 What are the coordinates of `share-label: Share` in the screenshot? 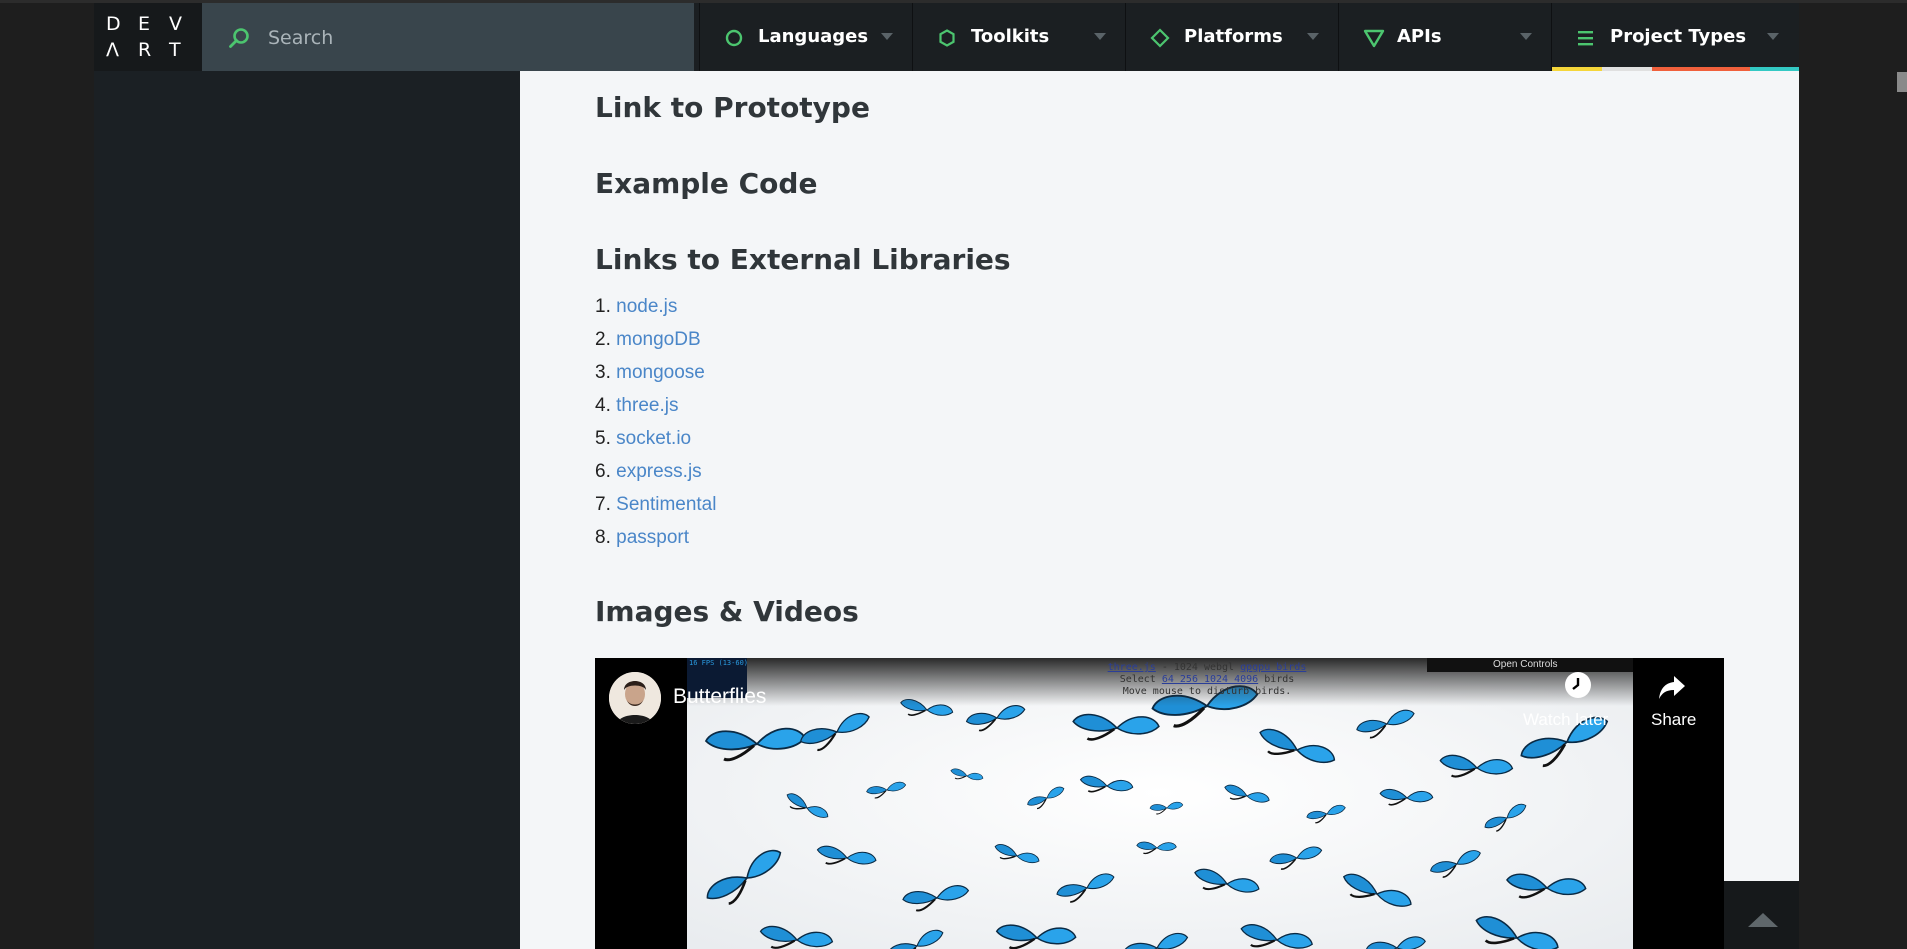 It's located at (1674, 719).